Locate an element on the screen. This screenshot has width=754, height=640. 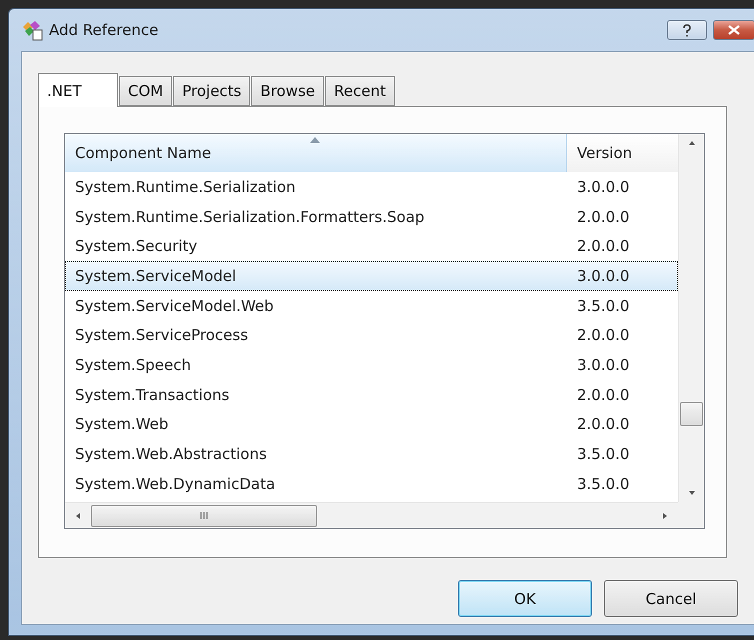
close-icon is located at coordinates (734, 30).